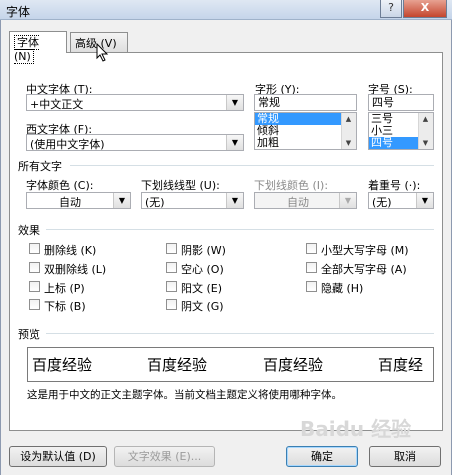 This screenshot has height=475, width=452. What do you see at coordinates (135, 142) in the screenshot?
I see `western-font-combo: (使用中文字体) ▼` at bounding box center [135, 142].